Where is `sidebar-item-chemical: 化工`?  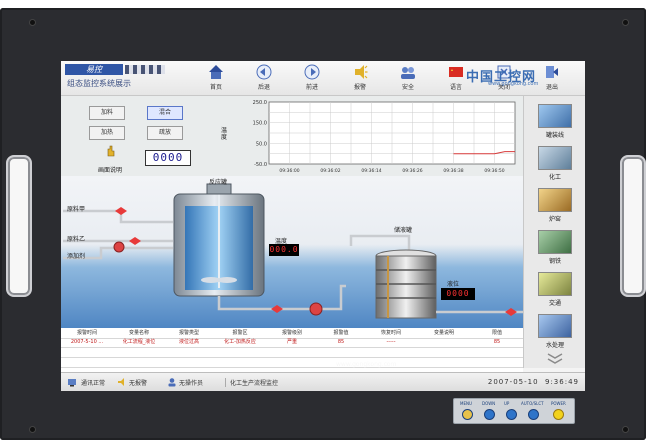 sidebar-item-chemical: 化工 is located at coordinates (555, 165).